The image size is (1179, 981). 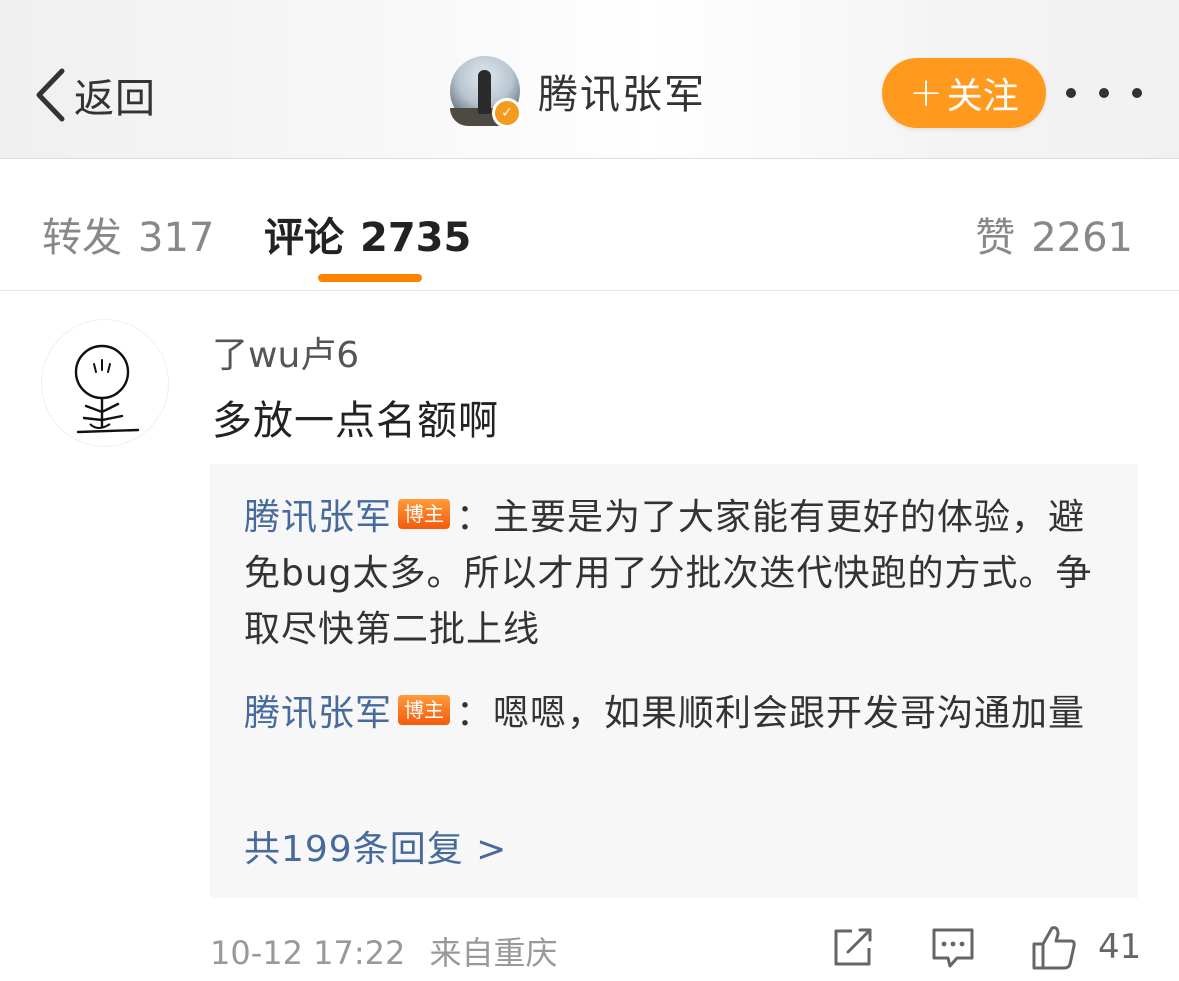 I want to click on follow-button: + 关注, so click(x=964, y=93).